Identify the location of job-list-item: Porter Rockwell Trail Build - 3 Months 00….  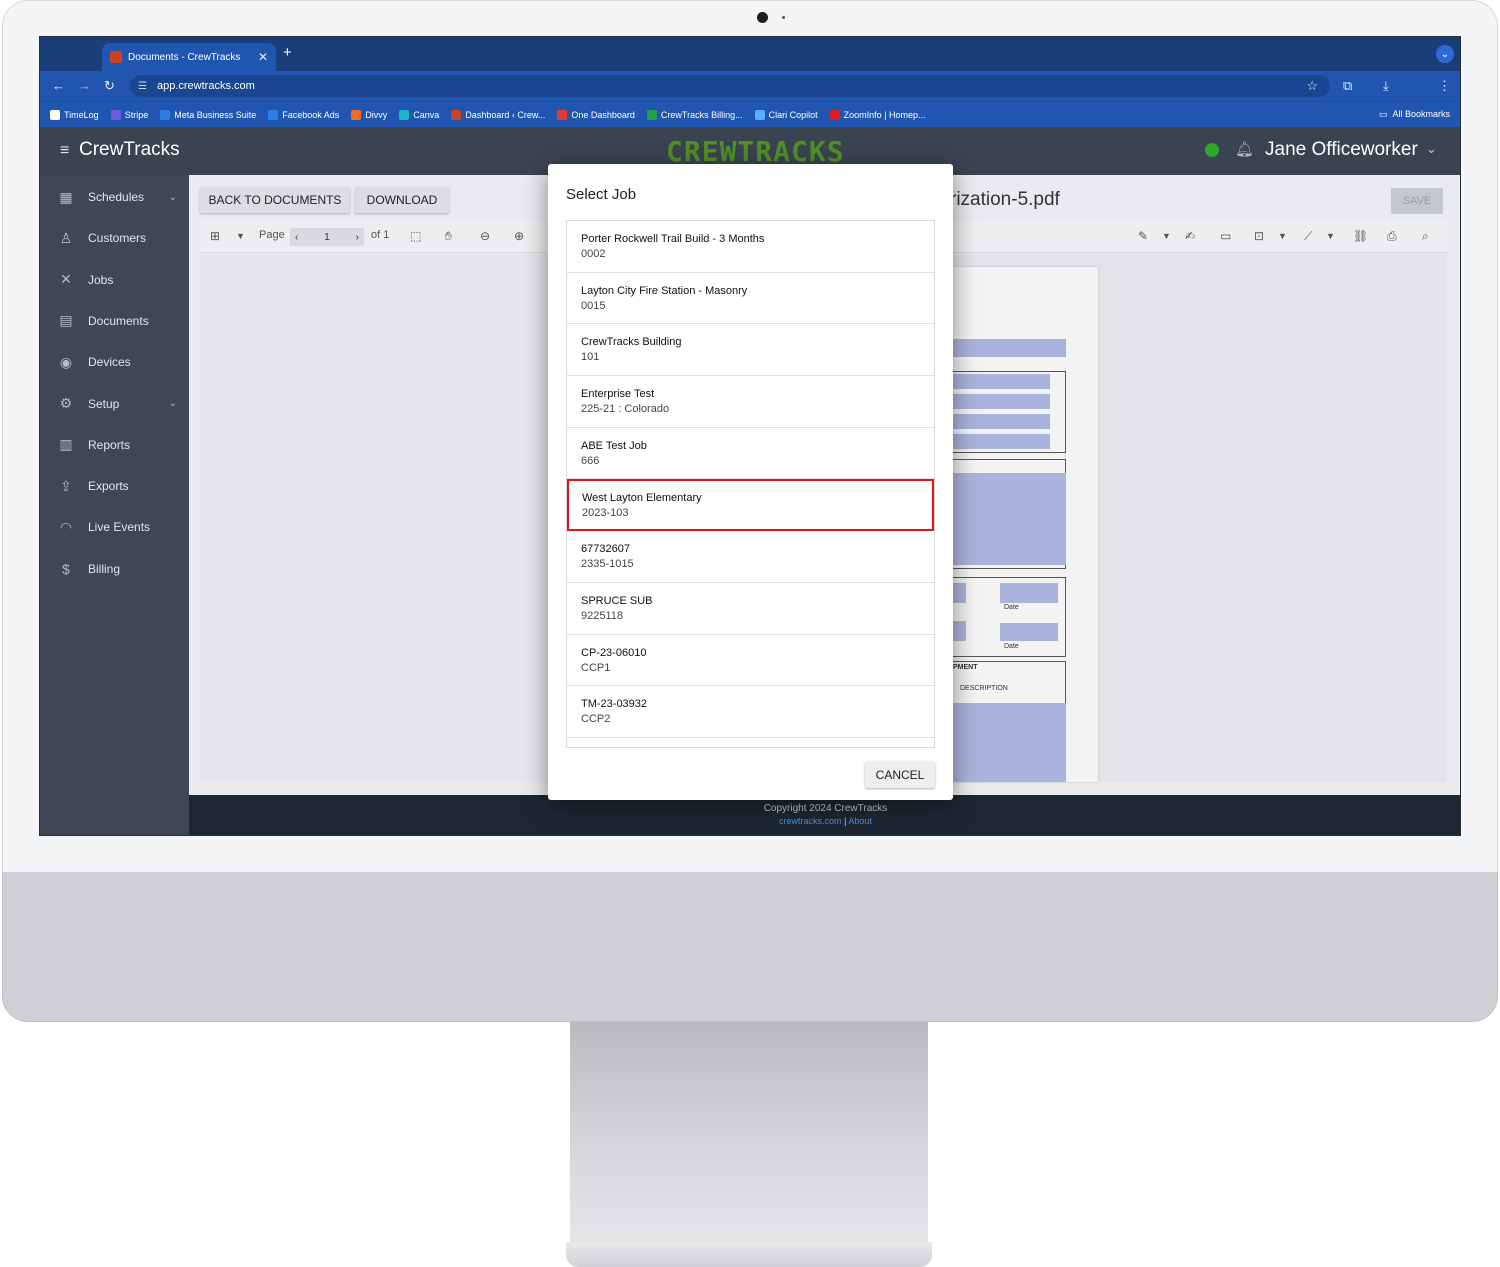
(750, 247).